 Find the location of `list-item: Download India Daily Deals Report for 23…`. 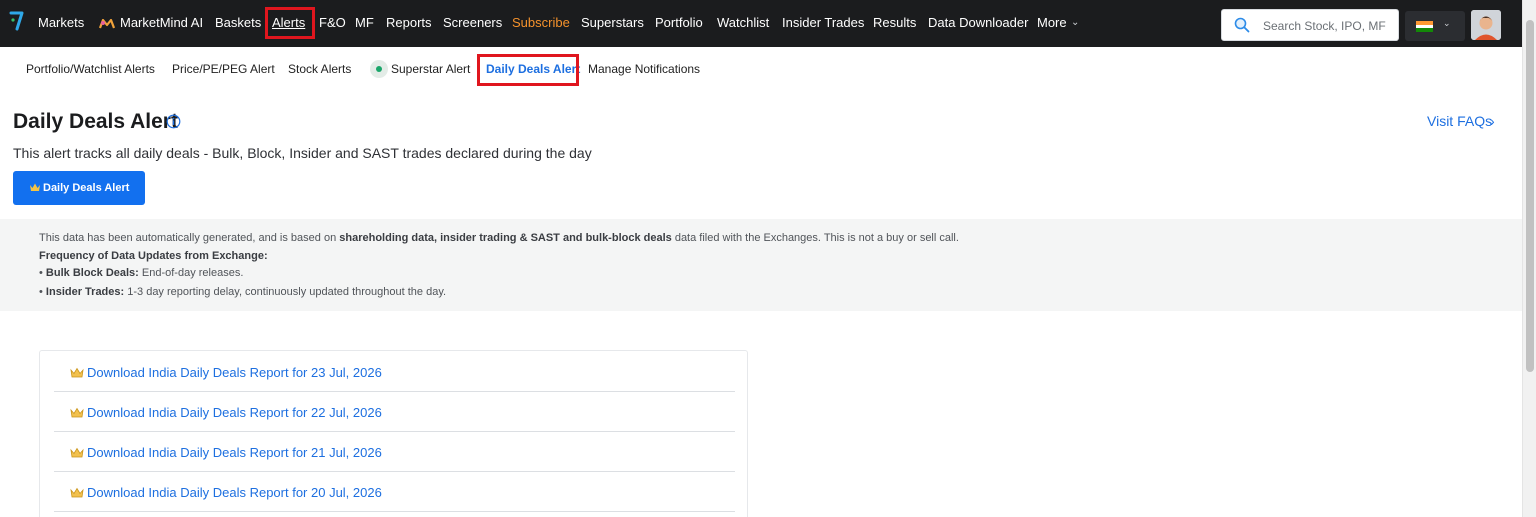

list-item: Download India Daily Deals Report for 23… is located at coordinates (394, 372).